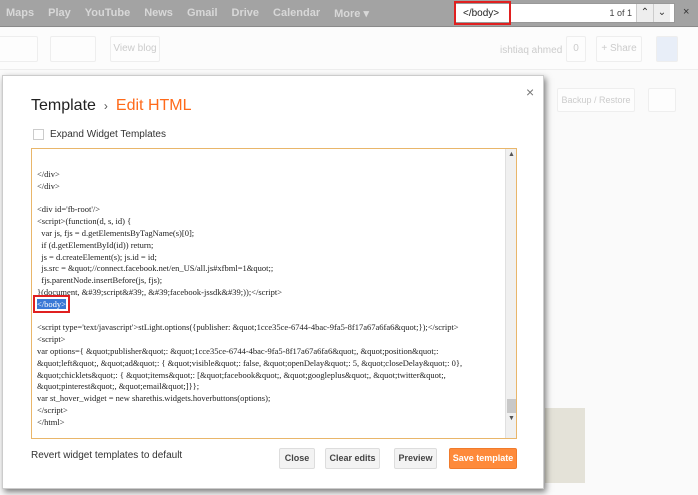  Describe the element at coordinates (510, 293) in the screenshot. I see `editor-scrollbar: ▲ ▼` at that location.